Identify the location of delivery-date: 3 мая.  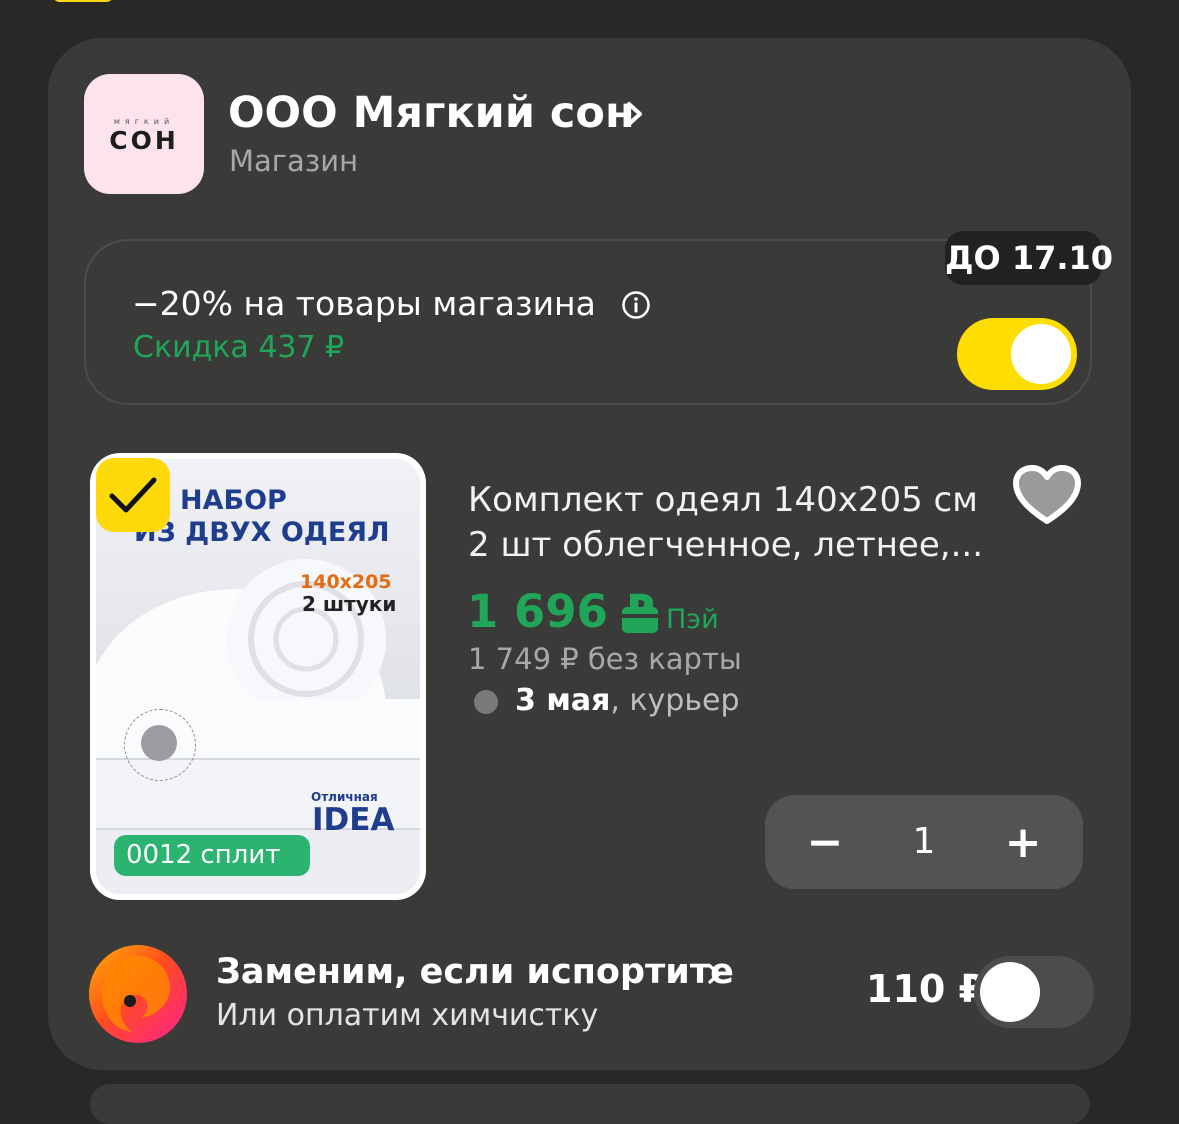
(563, 700).